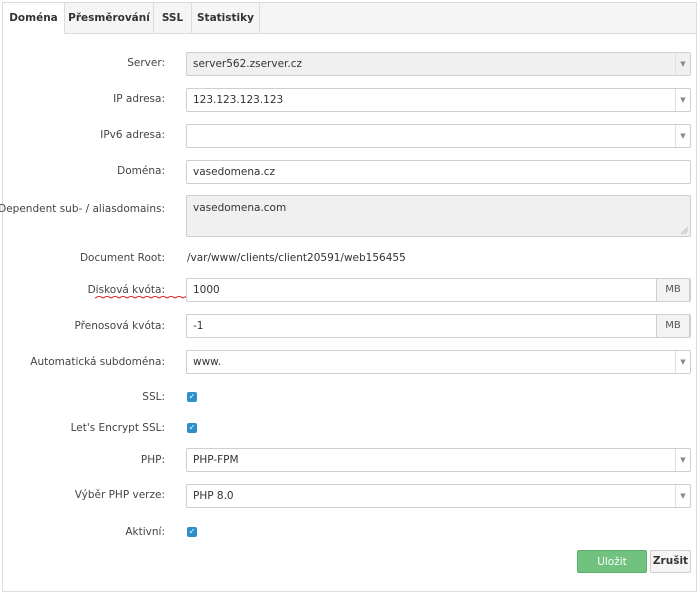 The image size is (700, 595). Describe the element at coordinates (248, 64) in the screenshot. I see `server-value: server562.zserver.cz` at that location.